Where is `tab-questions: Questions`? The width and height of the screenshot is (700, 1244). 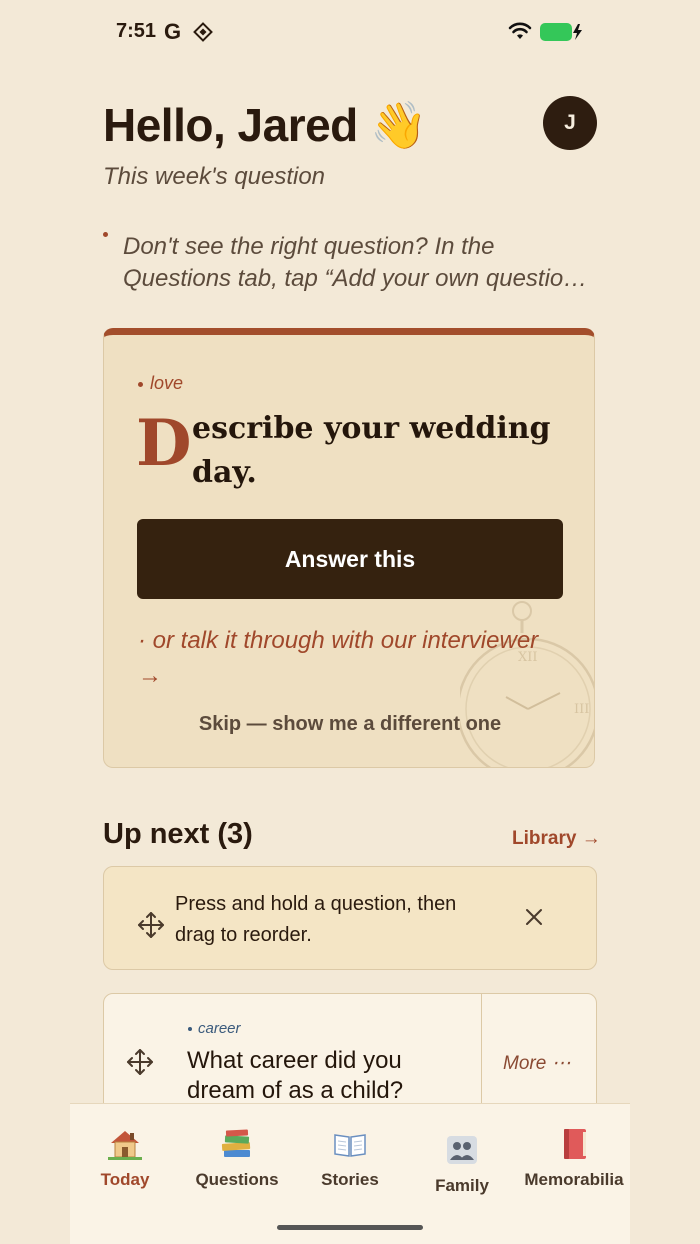 tab-questions: Questions is located at coordinates (237, 1159).